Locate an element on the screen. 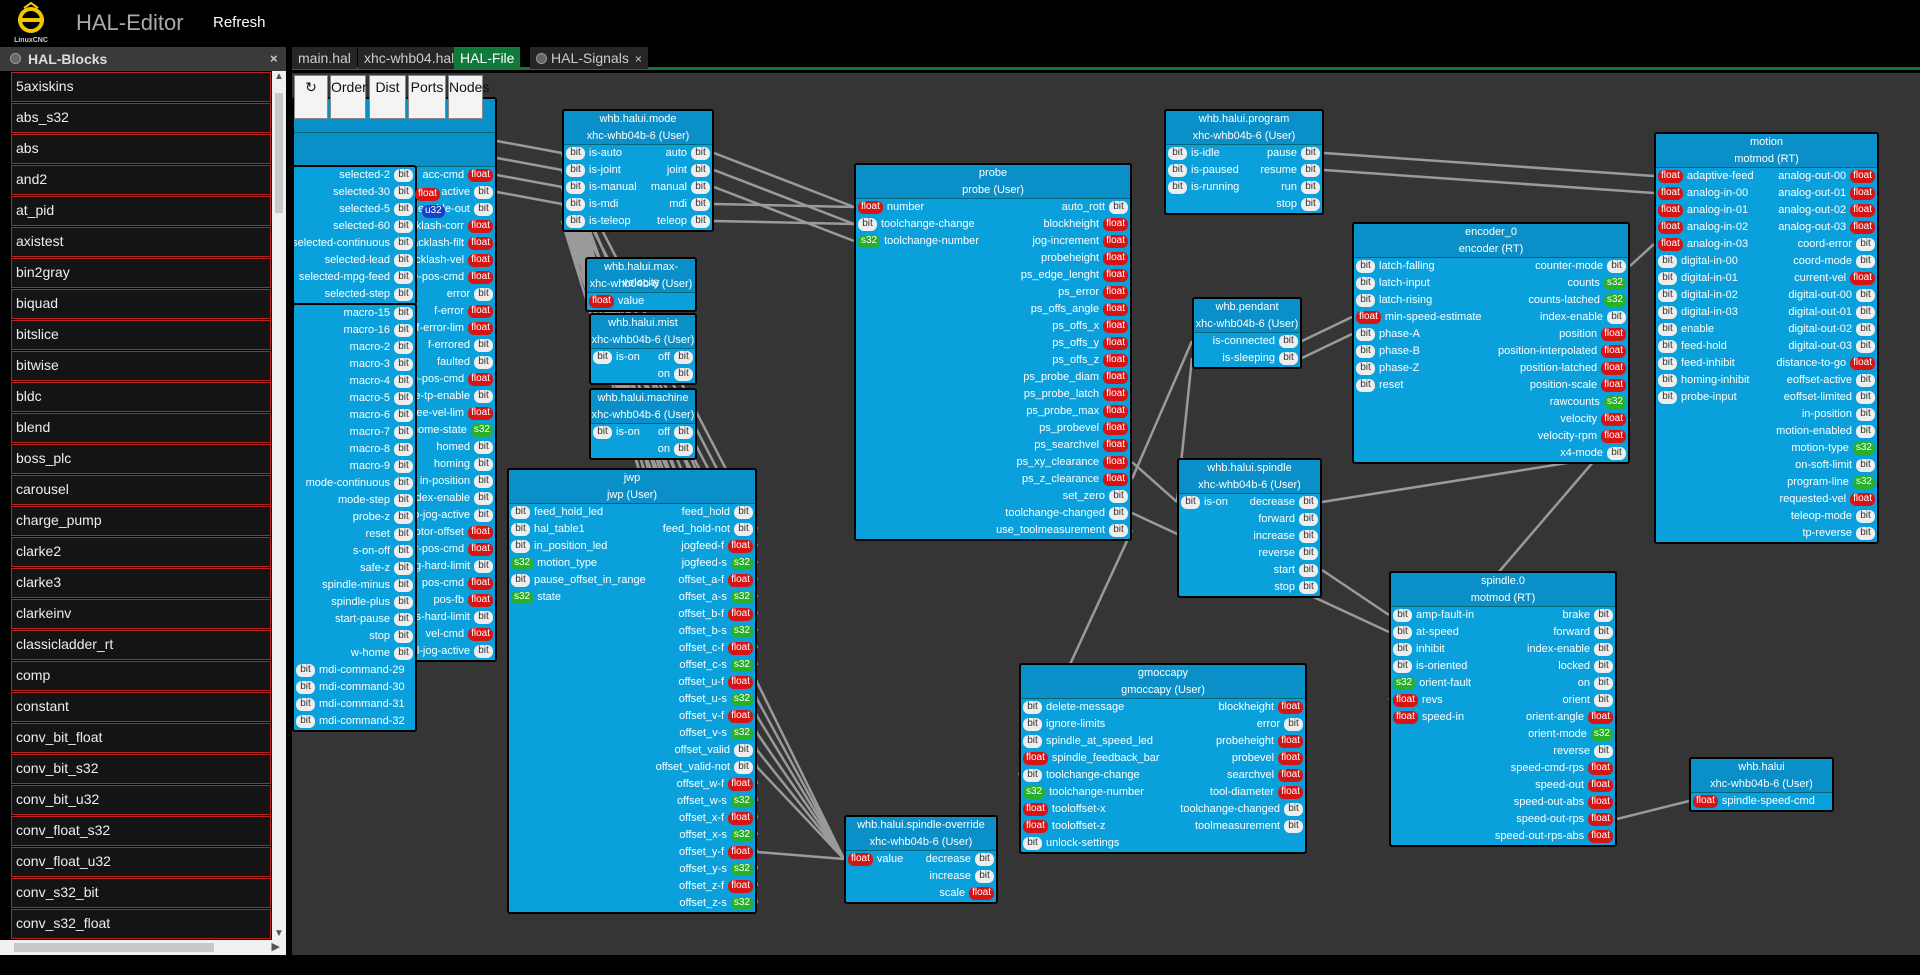 This screenshot has width=1920, height=975. output-pin: macro-7 bit is located at coordinates (381, 432).